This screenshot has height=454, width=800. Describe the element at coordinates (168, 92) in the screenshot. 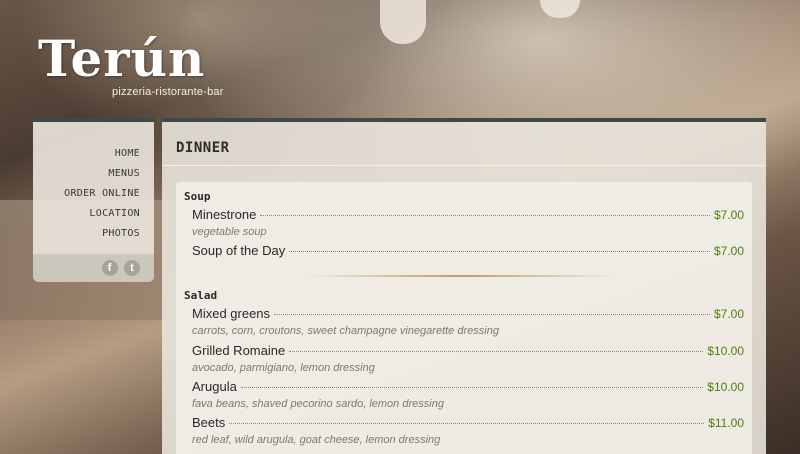

I see `logo-subtitle: pizzeria-ristorante-bar` at that location.